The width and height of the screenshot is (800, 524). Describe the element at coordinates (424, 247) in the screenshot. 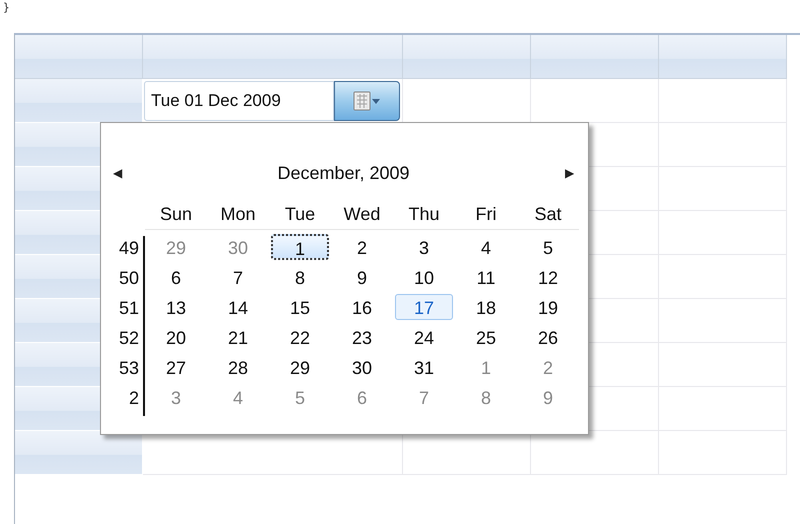

I see `day-cell: 3` at that location.